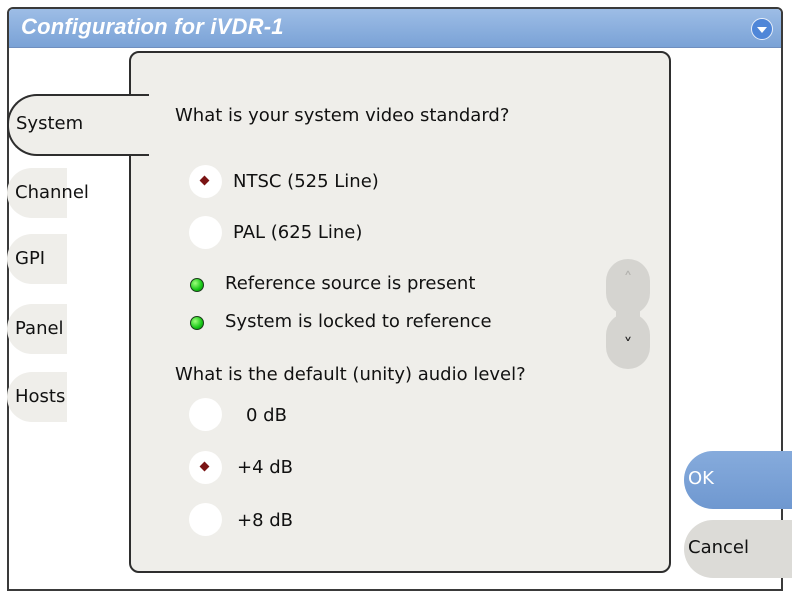  I want to click on tab-panel-label: Panel, so click(39, 328).